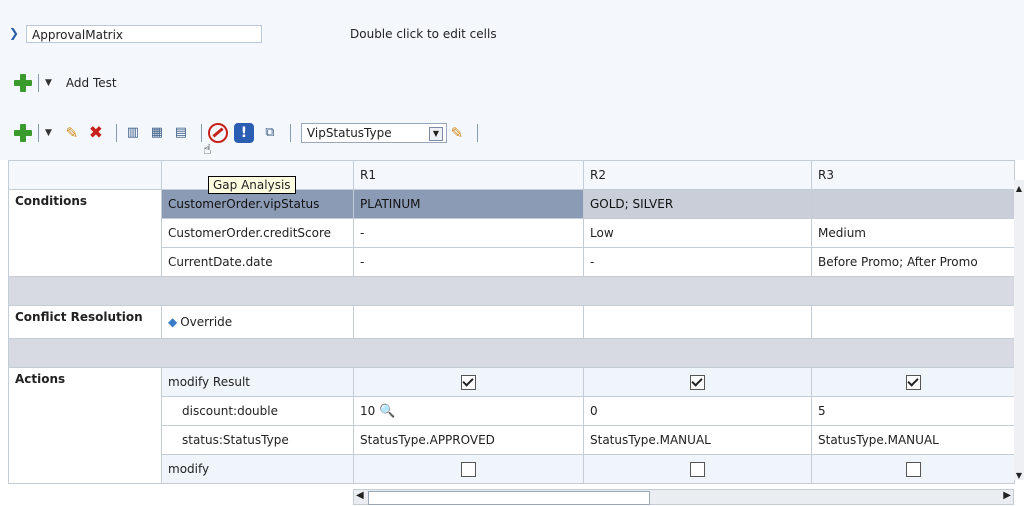  Describe the element at coordinates (14, 33) in the screenshot. I see `collapse-icon: ❯` at that location.